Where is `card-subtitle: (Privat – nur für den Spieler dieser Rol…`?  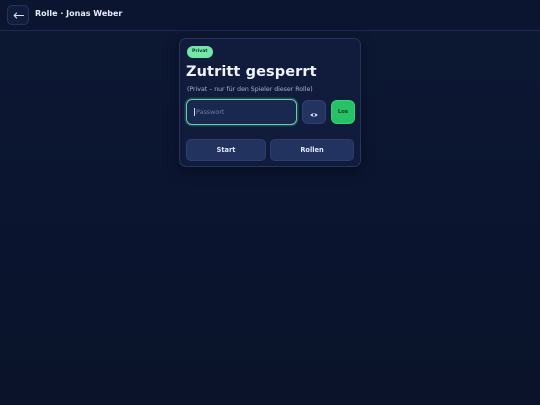 card-subtitle: (Privat – nur für den Spieler dieser Rol… is located at coordinates (250, 89).